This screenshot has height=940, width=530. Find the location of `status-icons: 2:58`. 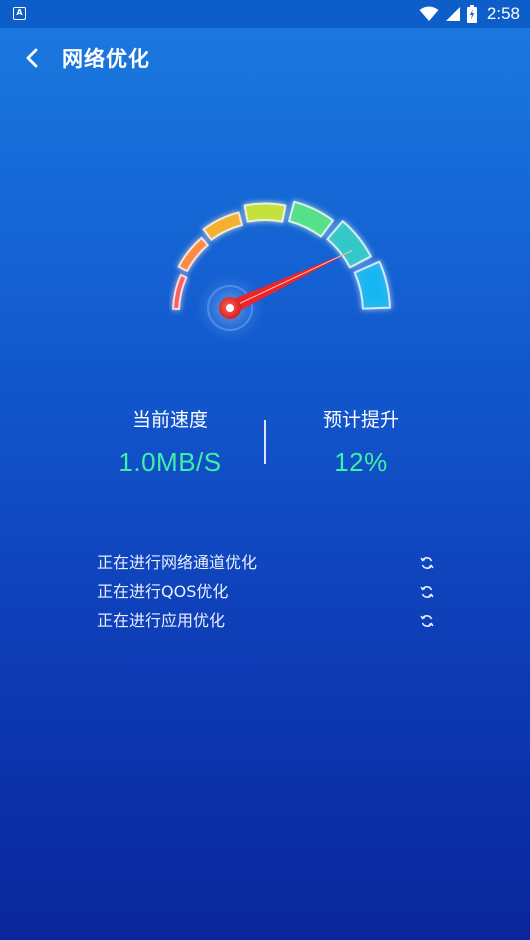

status-icons: 2:58 is located at coordinates (469, 14).